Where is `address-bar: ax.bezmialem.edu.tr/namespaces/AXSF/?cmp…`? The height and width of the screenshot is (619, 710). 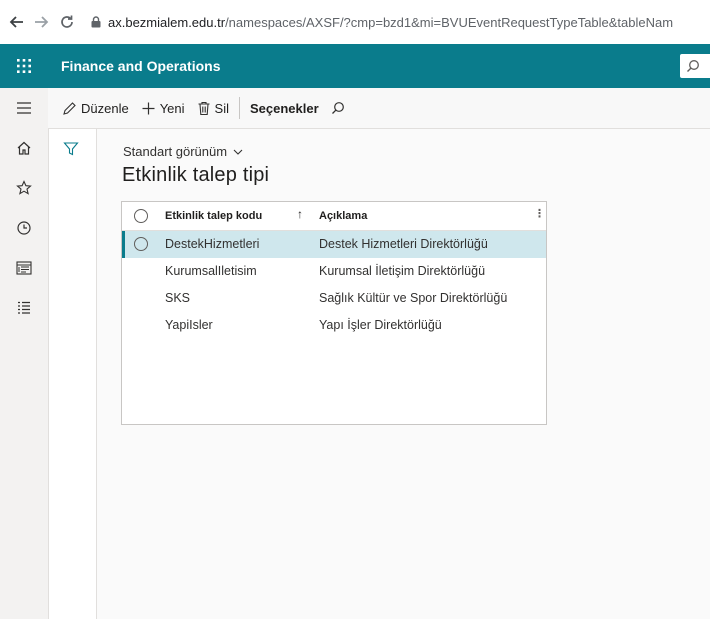
address-bar: ax.bezmialem.edu.tr/namespaces/AXSF/?cmp… is located at coordinates (399, 22).